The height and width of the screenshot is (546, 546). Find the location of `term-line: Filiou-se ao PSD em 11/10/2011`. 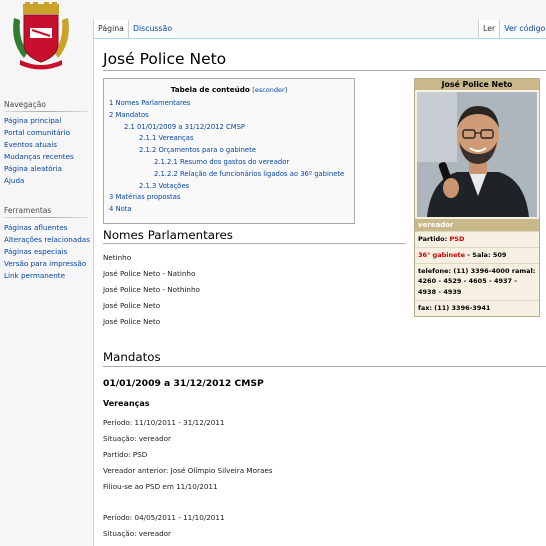

term-line: Filiou-se ao PSD em 11/10/2011 is located at coordinates (160, 486).